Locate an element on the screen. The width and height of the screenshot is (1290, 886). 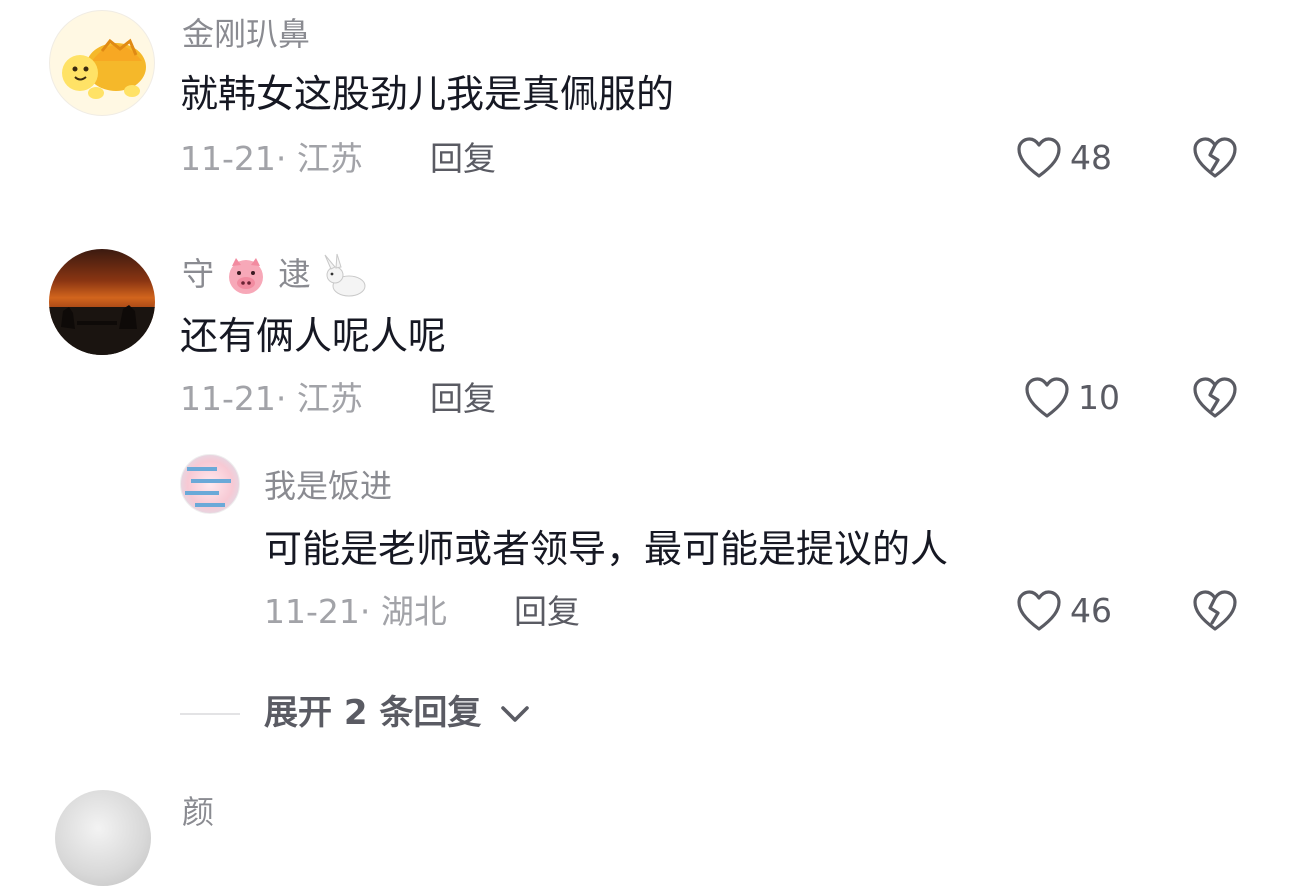
chevron-down-icon is located at coordinates (515, 714).